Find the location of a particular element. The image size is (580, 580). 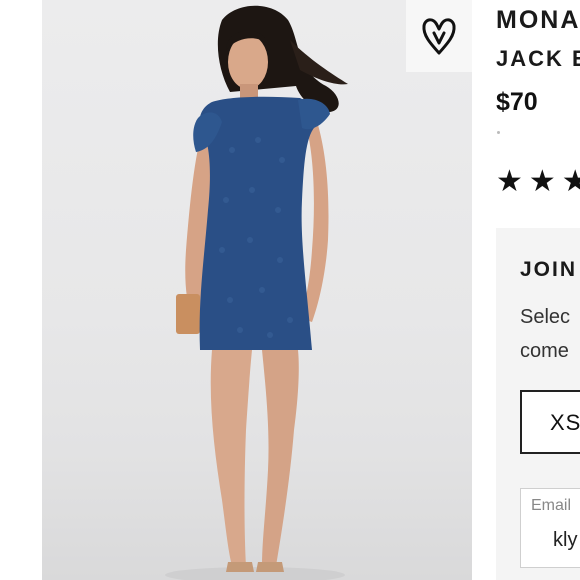

email-value: kly is located at coordinates (565, 540).